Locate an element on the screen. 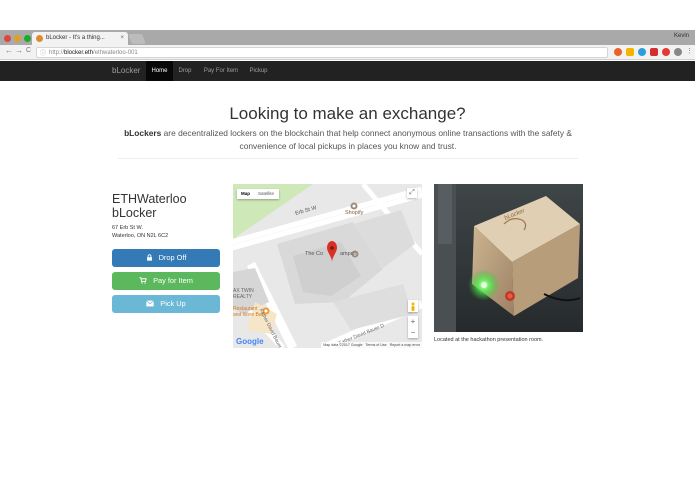  map-canvas is located at coordinates (327, 266).